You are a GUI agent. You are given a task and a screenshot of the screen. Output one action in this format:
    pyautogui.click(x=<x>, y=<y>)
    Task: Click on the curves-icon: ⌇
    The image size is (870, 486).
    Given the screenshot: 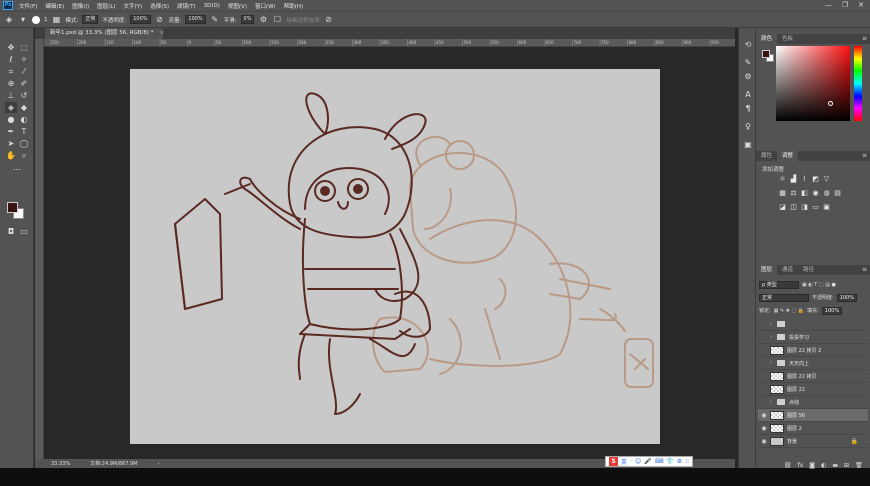 What is the action you would take?
    pyautogui.click(x=804, y=179)
    